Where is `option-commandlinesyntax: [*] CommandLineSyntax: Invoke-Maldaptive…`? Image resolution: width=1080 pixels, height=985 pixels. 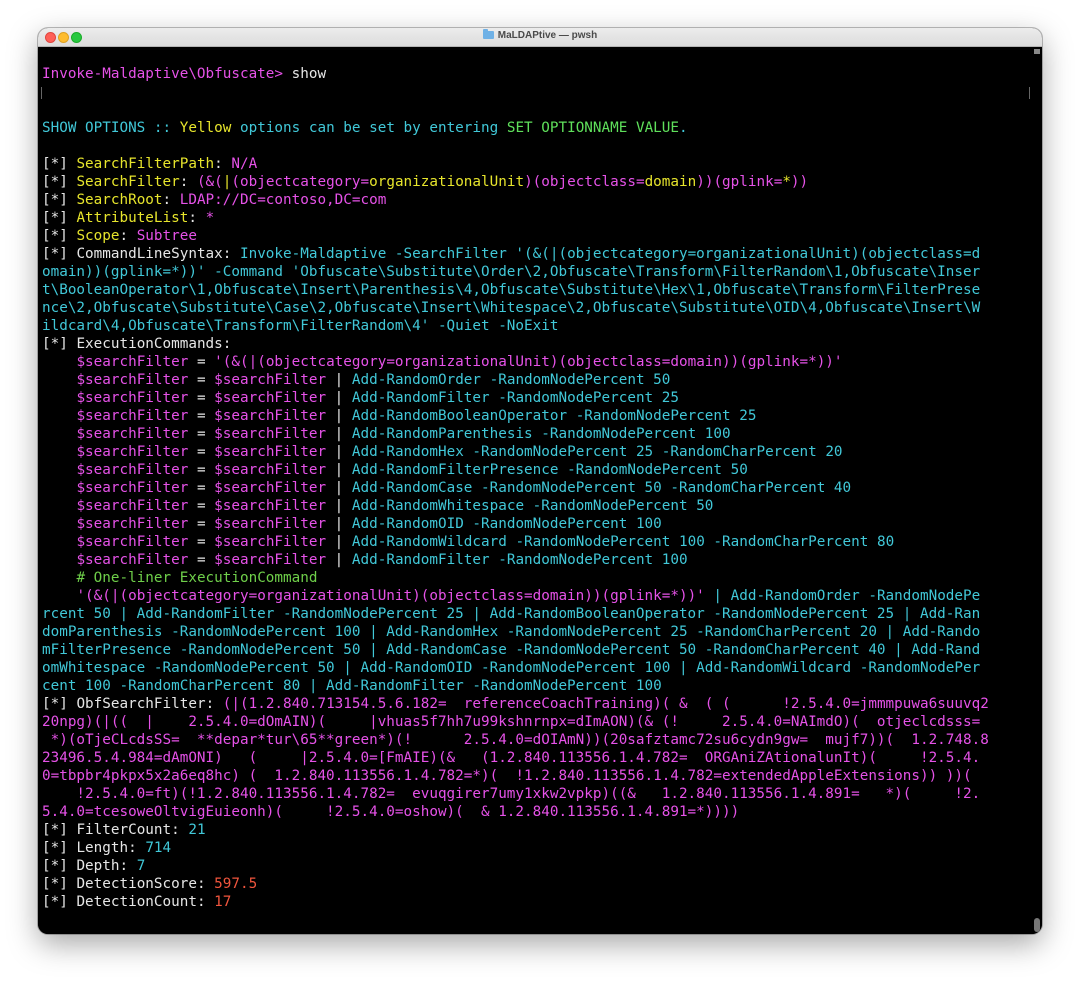 option-commandlinesyntax: [*] CommandLineSyntax: Invoke-Maldaptive… is located at coordinates (511, 254).